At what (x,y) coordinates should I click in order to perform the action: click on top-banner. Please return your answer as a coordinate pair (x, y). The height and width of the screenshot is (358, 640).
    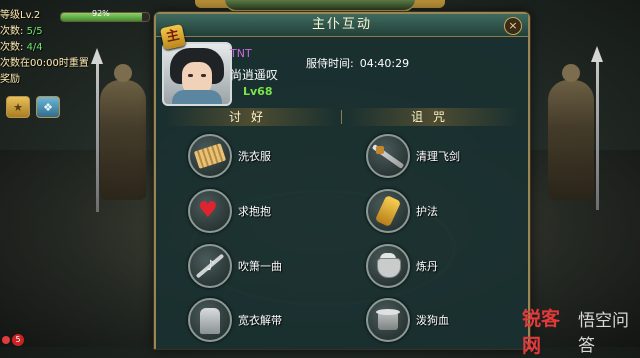
    Looking at the image, I should click on (320, 6).